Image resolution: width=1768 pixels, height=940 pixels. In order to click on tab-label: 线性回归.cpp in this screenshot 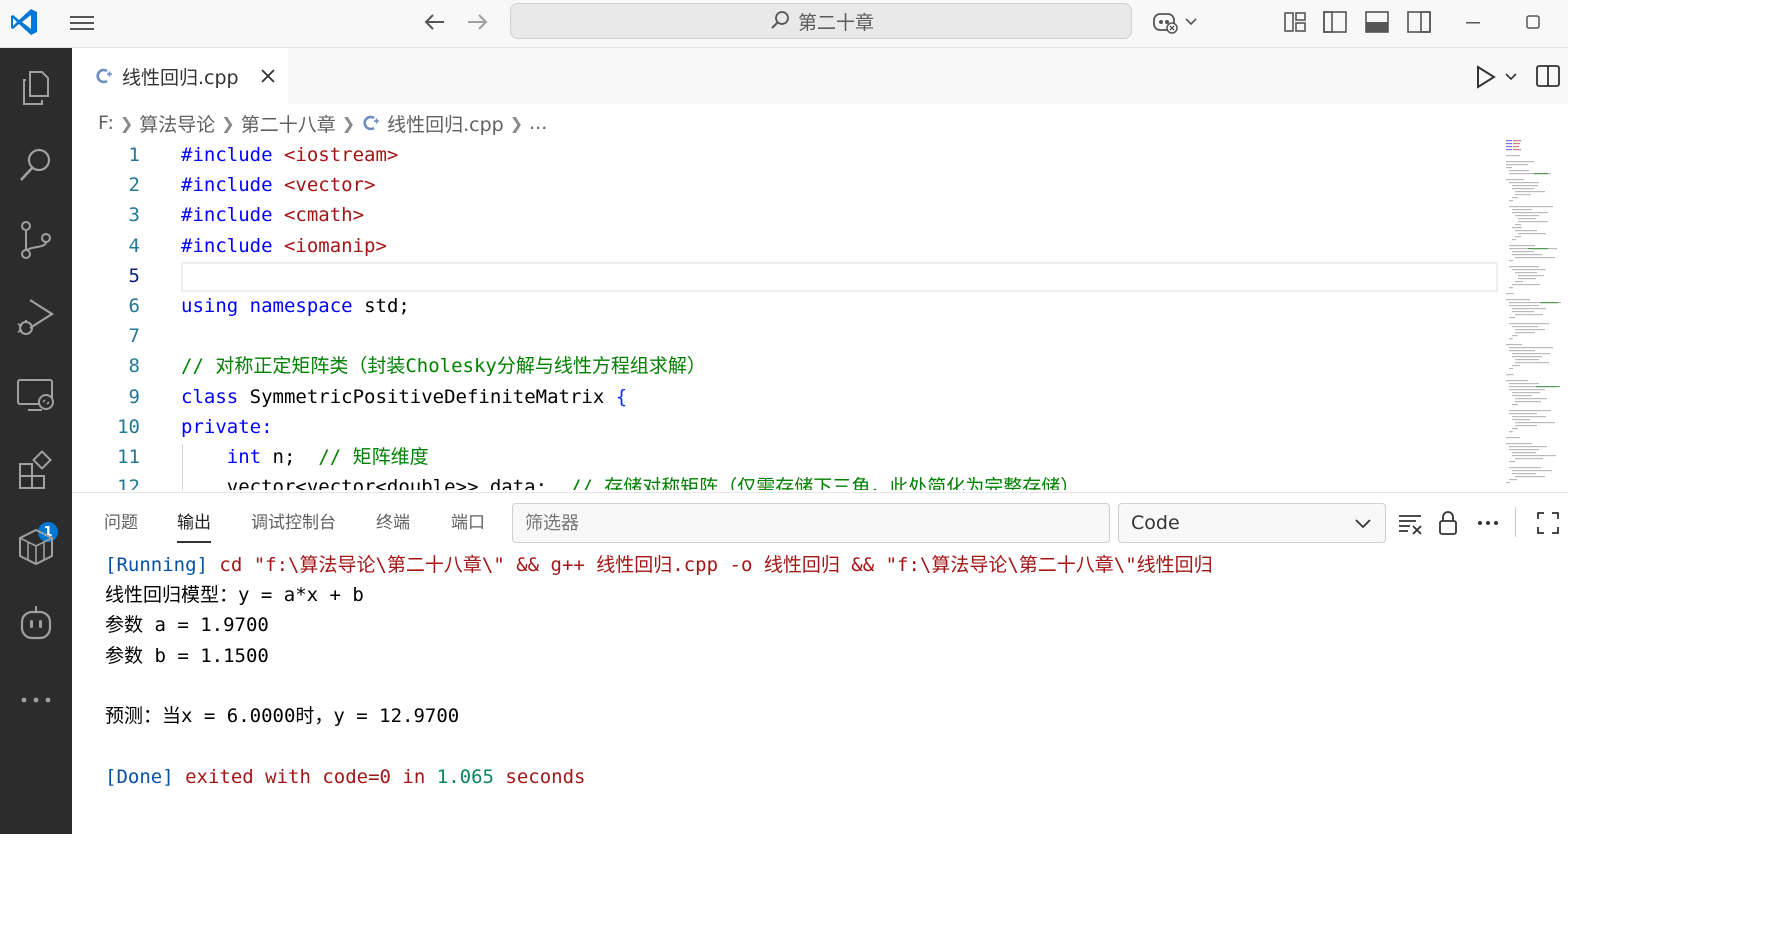, I will do `click(180, 77)`.